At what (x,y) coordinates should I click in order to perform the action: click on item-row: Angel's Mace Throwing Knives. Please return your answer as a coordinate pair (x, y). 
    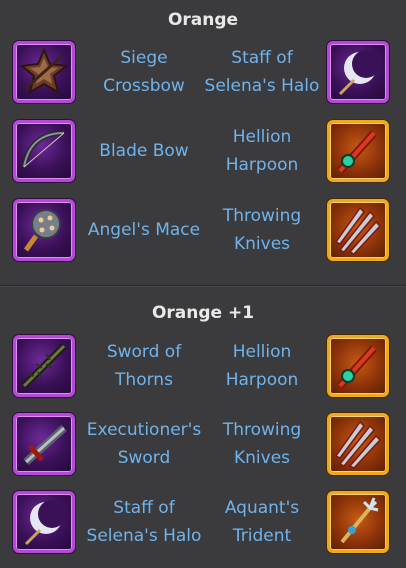
    Looking at the image, I should click on (203, 234).